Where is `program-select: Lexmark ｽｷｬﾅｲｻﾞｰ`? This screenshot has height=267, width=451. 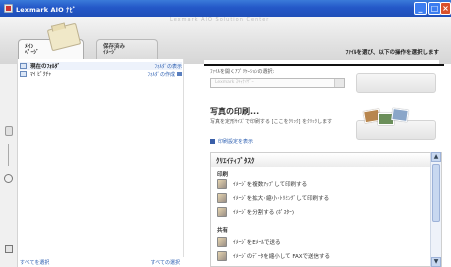
program-select: Lexmark ｽｷｬﾅｲｻﾞｰ is located at coordinates (277, 83).